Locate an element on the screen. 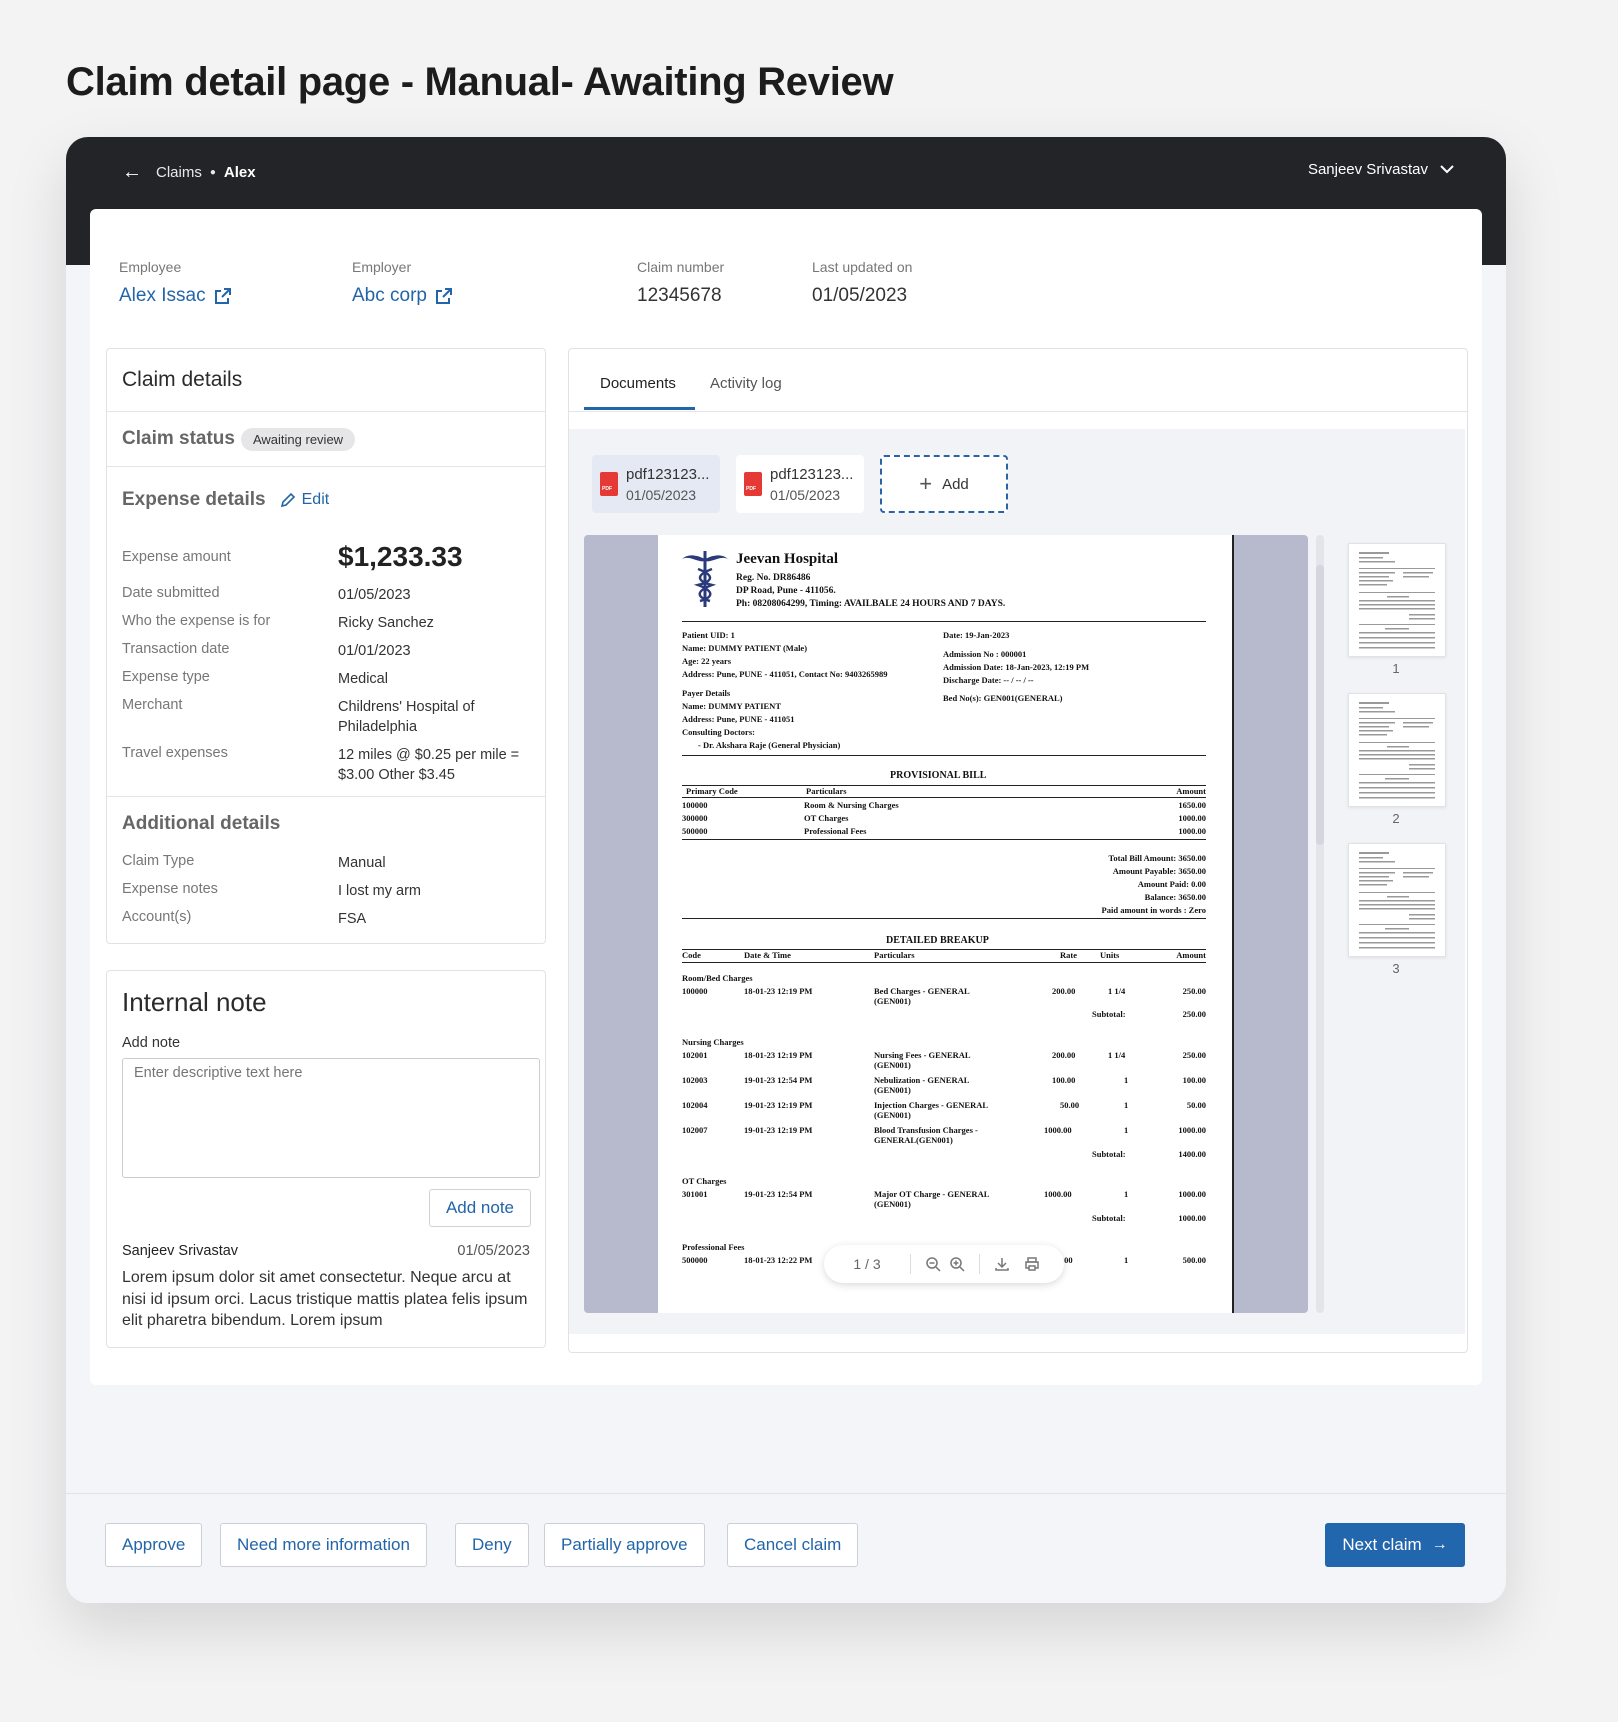  need-more-info-button: Need more information is located at coordinates (323, 1545).